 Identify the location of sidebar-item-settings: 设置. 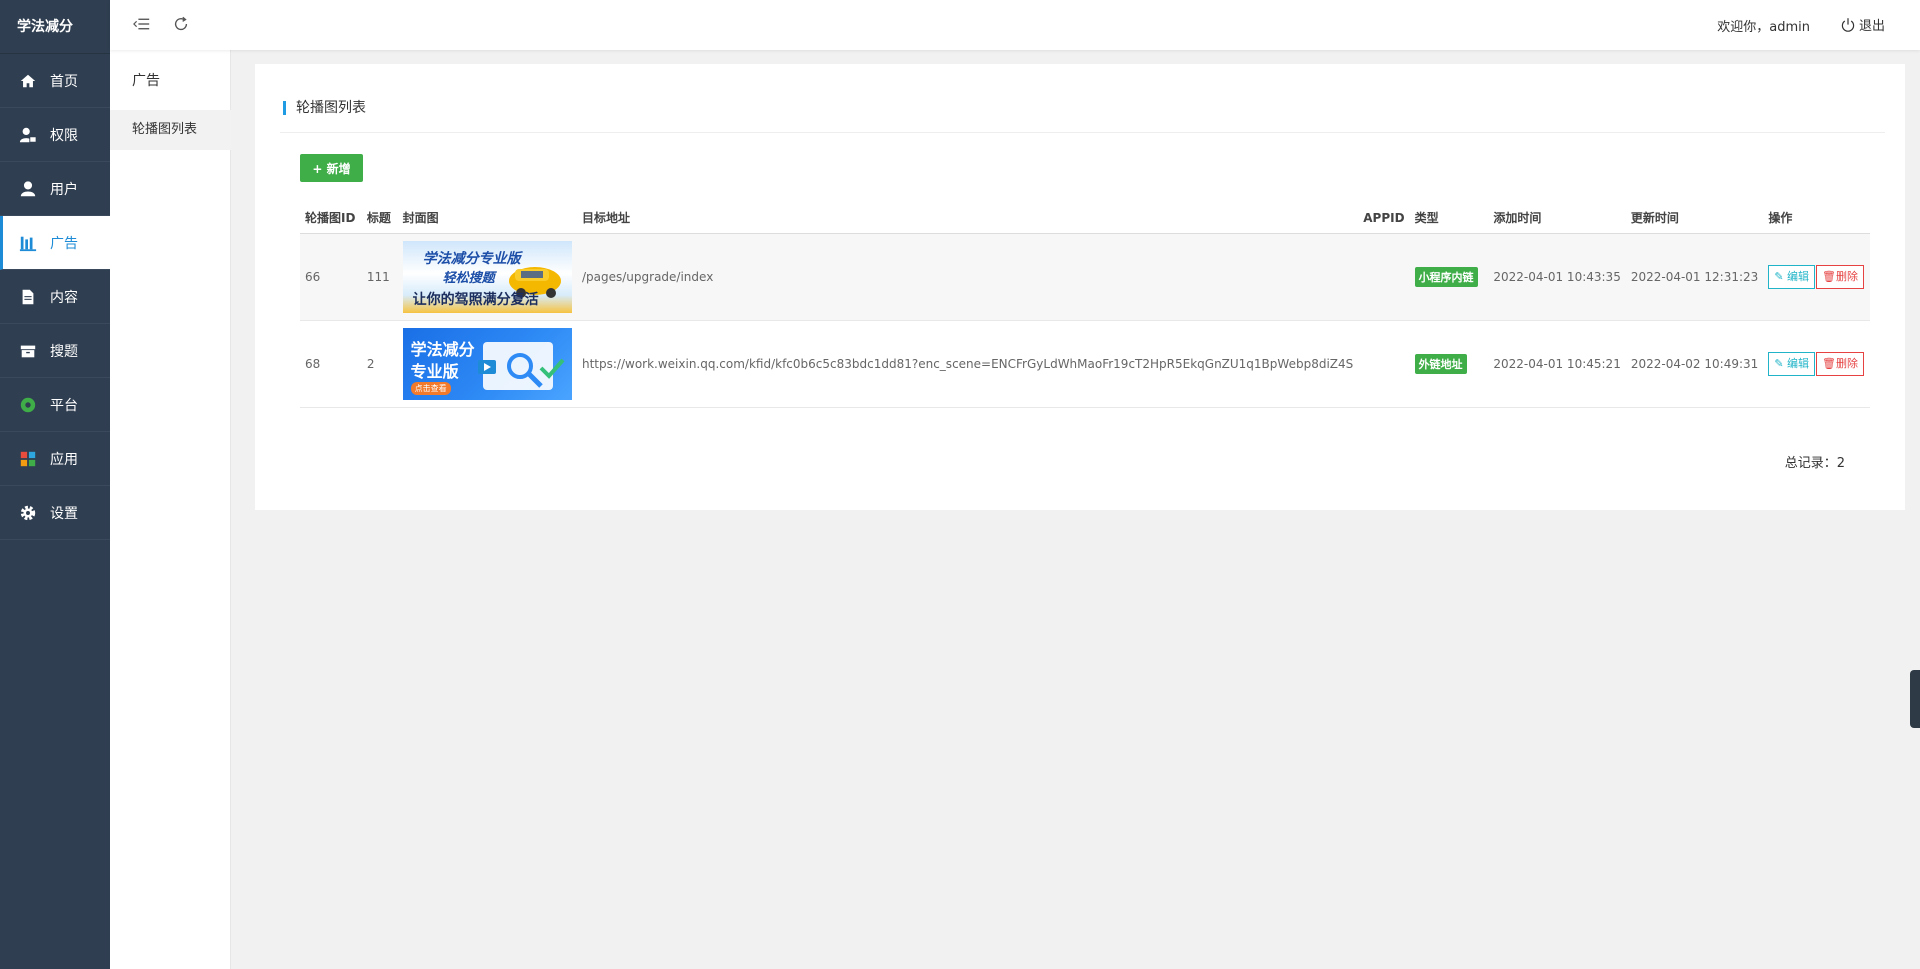
(55, 513).